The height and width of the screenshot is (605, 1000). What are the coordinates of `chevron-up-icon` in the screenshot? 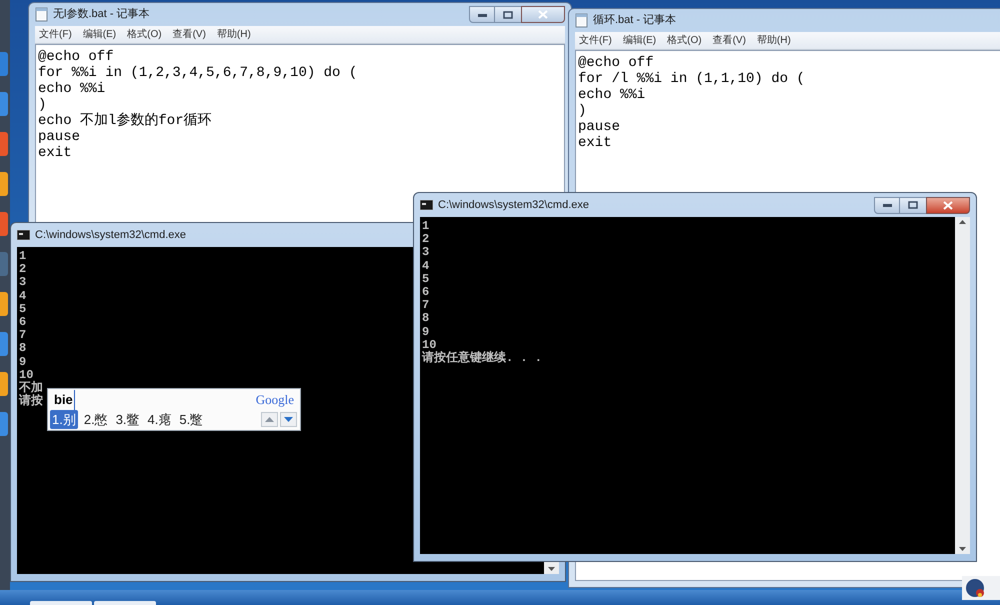 It's located at (269, 419).